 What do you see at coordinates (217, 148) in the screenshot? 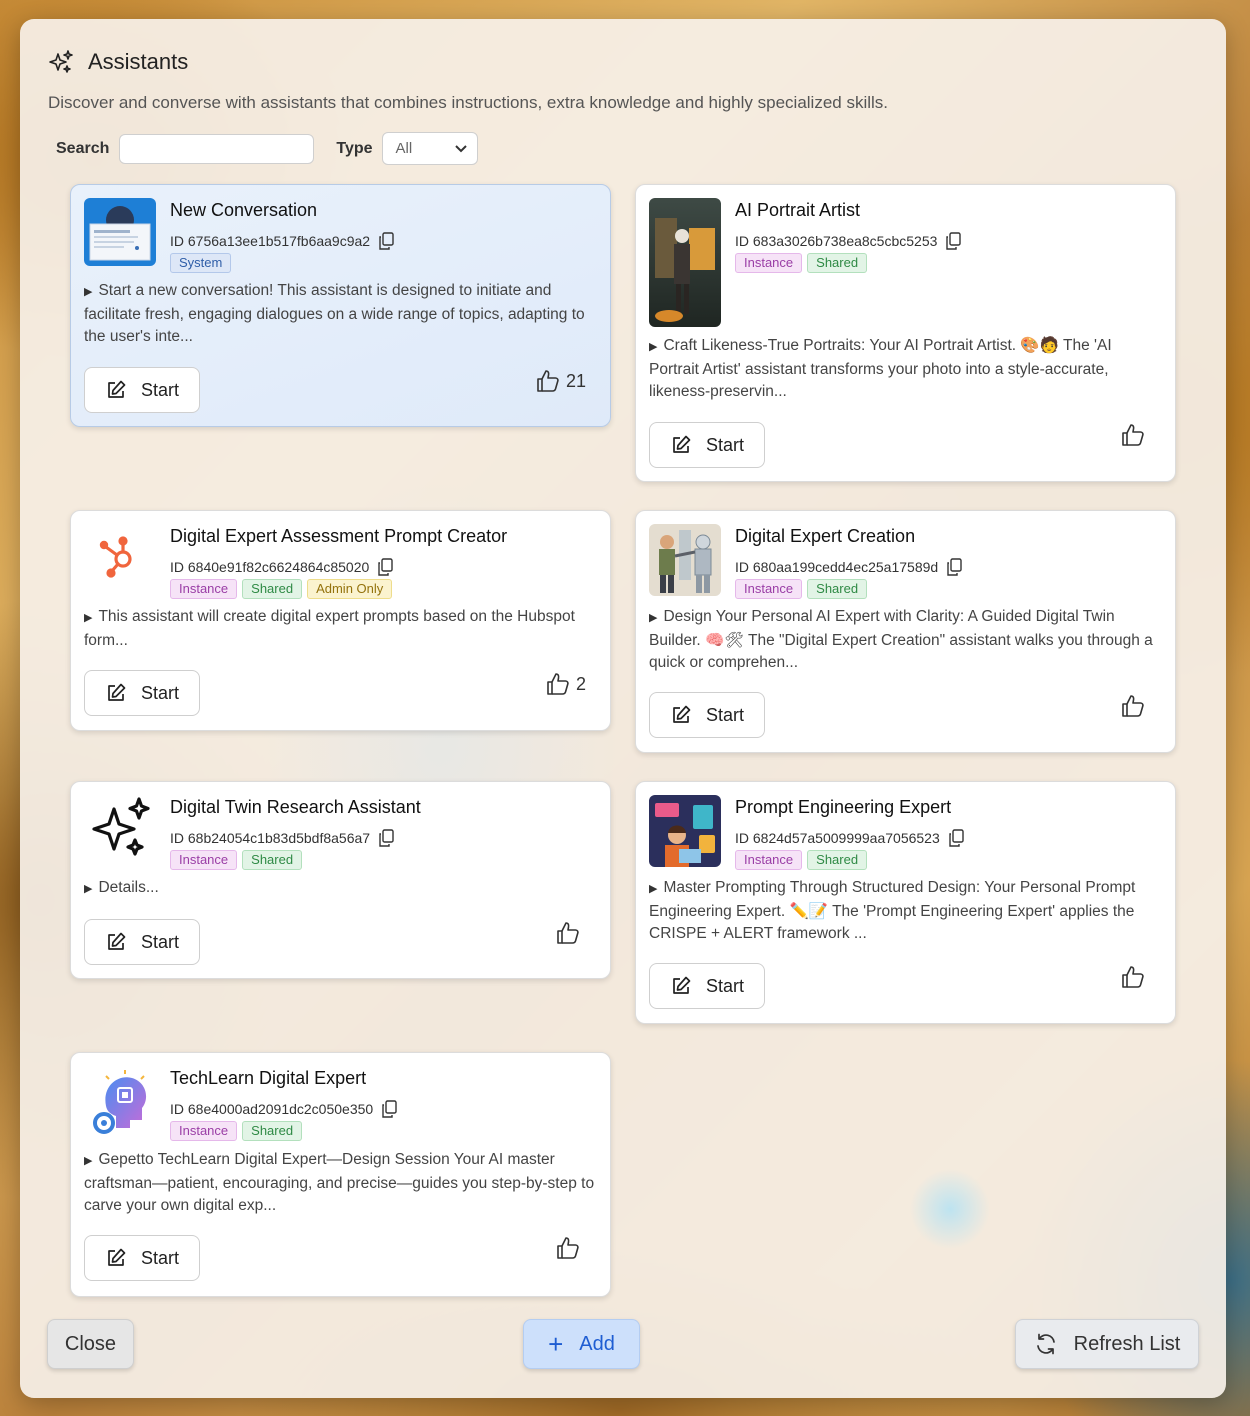
I see `search-input` at bounding box center [217, 148].